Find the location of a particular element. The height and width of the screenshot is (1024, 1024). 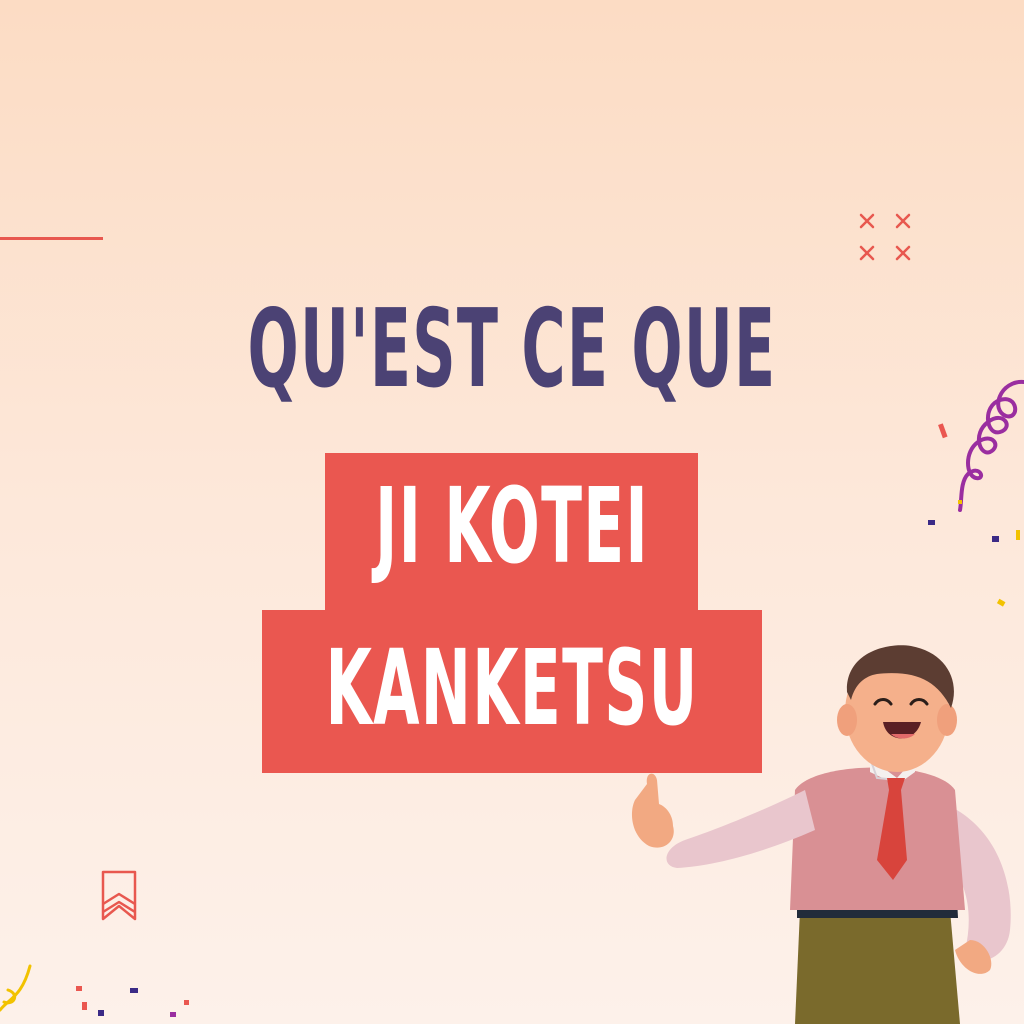

accent-line is located at coordinates (51, 238).